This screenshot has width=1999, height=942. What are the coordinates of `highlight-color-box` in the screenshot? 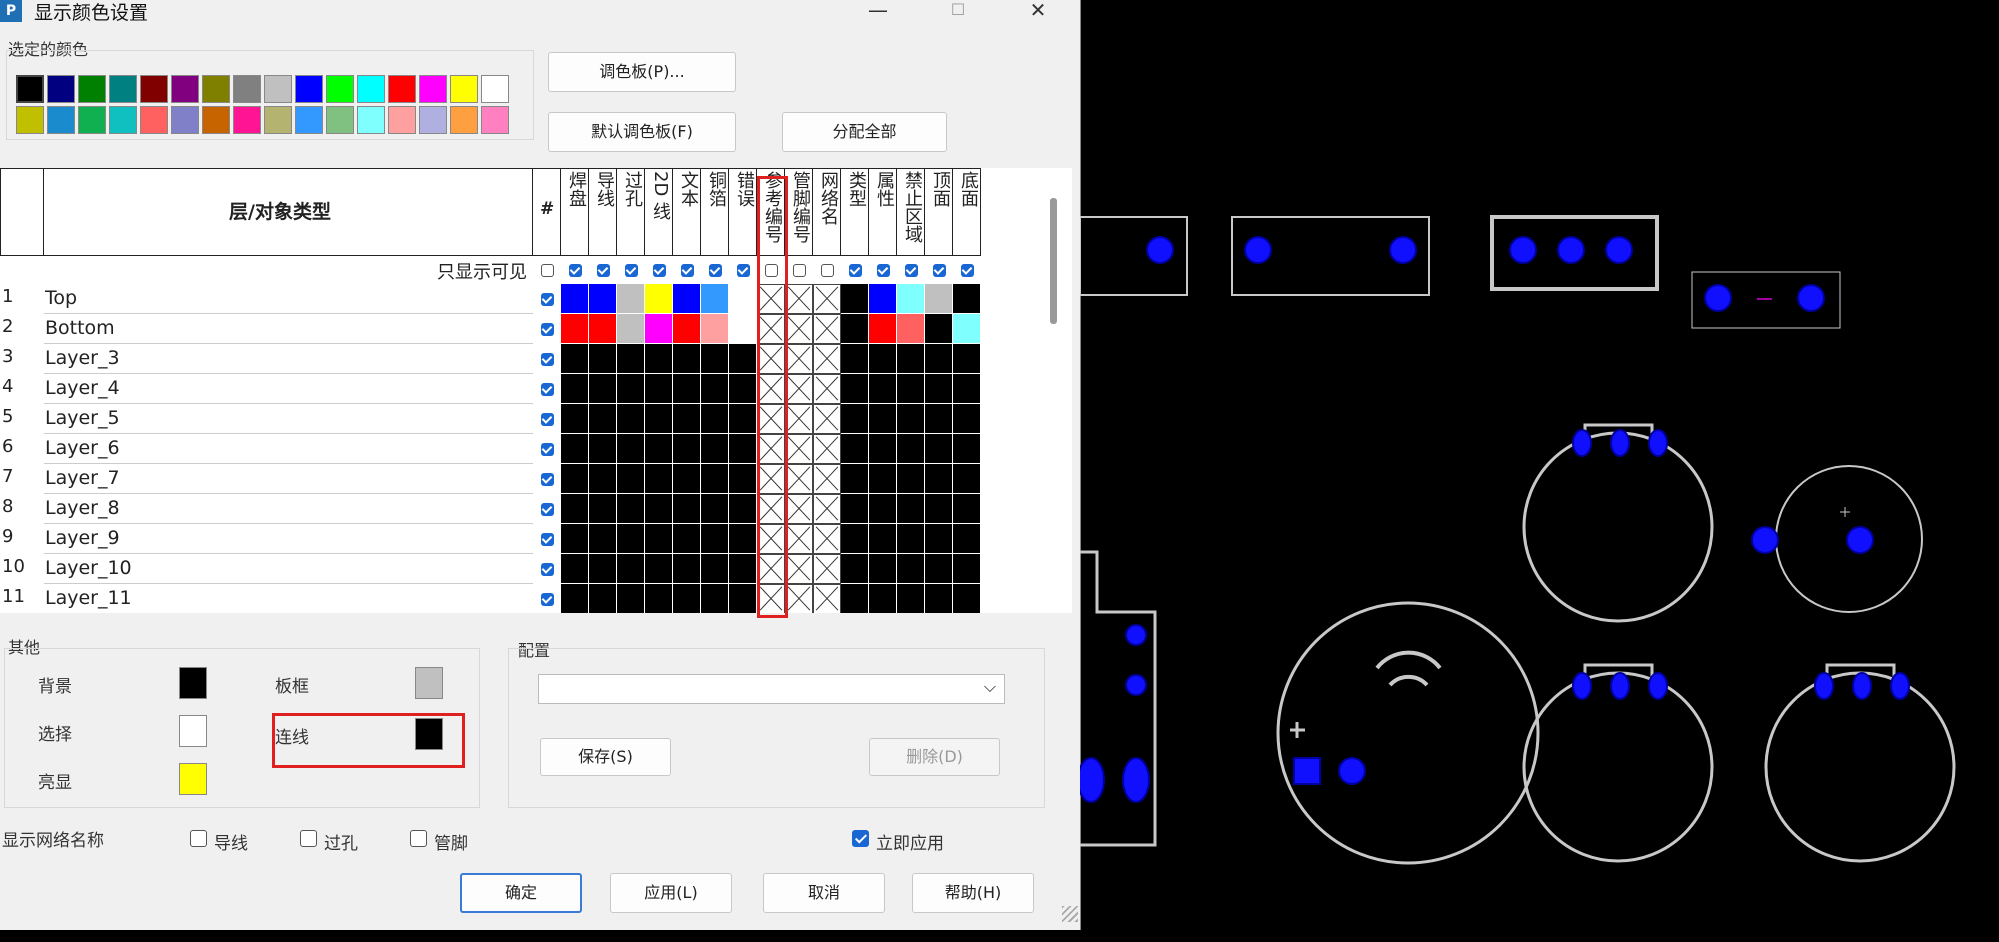 It's located at (193, 779).